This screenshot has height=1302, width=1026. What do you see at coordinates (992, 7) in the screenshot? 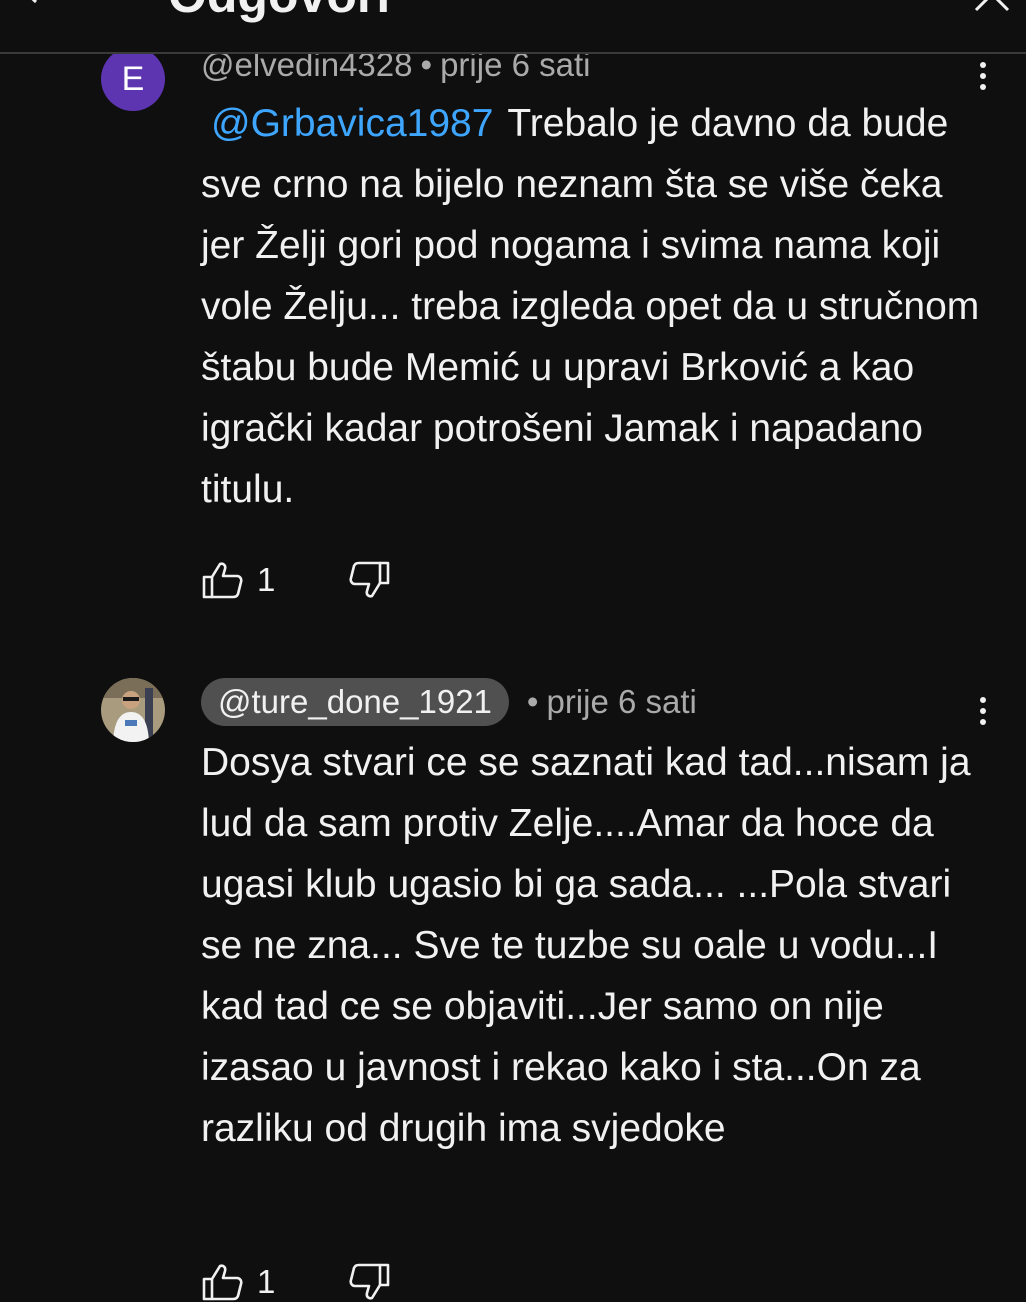
I see `close-icon` at bounding box center [992, 7].